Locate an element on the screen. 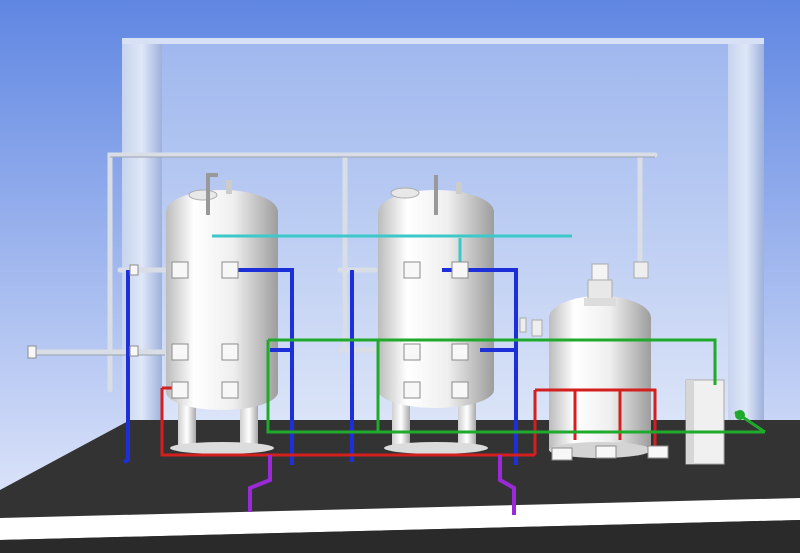 The height and width of the screenshot is (553, 800). frame-post-right is located at coordinates (746, 233).